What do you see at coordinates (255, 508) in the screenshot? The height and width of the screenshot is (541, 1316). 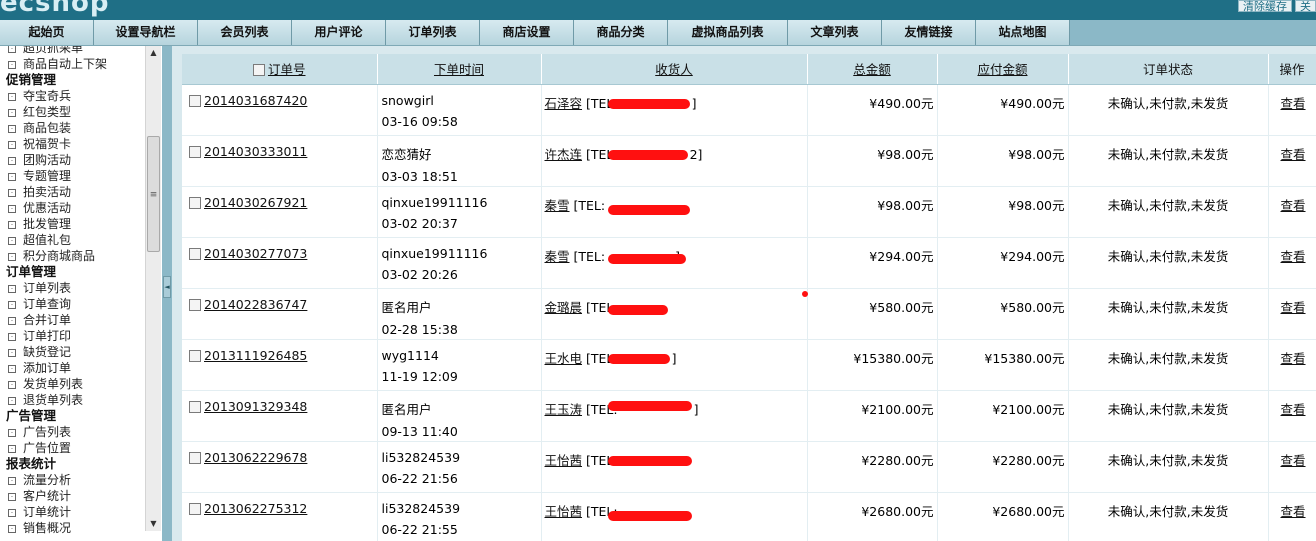 I see `order-sn-link: 2013062275312` at bounding box center [255, 508].